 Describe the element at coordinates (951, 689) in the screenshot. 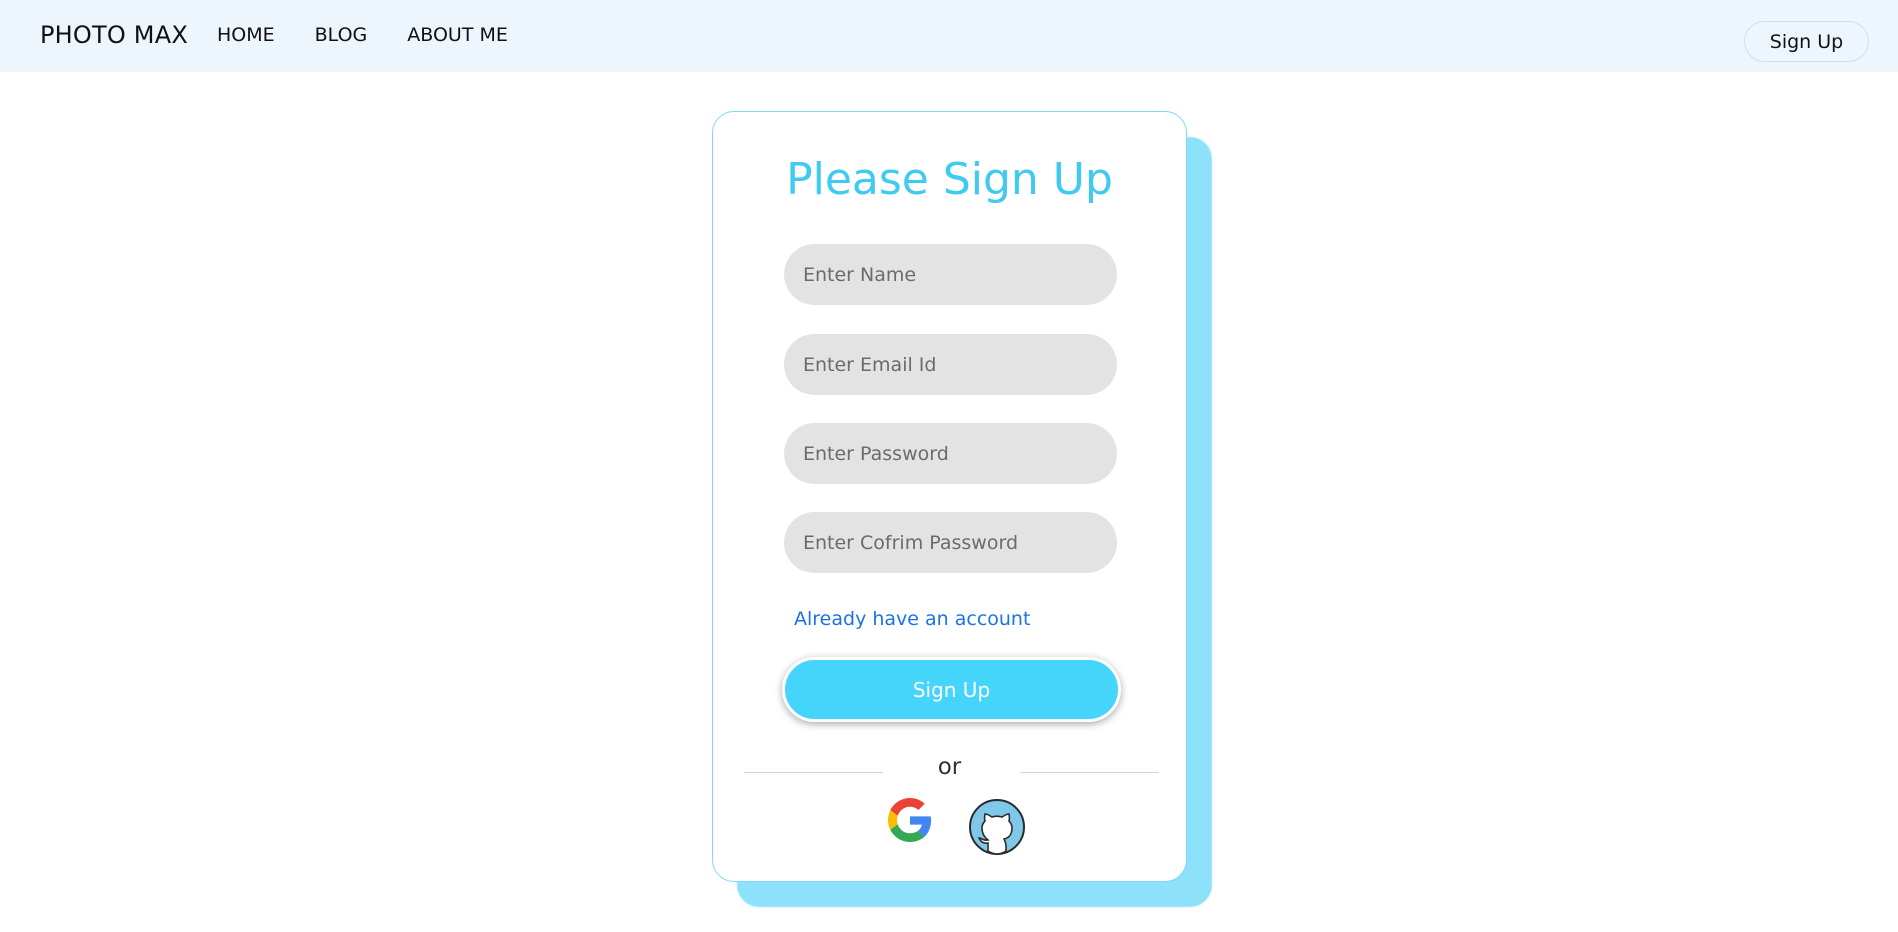

I see `signup-submit-button: Sign Up` at that location.